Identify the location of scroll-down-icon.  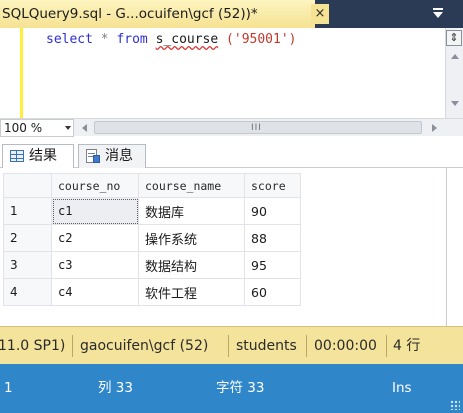
(455, 103).